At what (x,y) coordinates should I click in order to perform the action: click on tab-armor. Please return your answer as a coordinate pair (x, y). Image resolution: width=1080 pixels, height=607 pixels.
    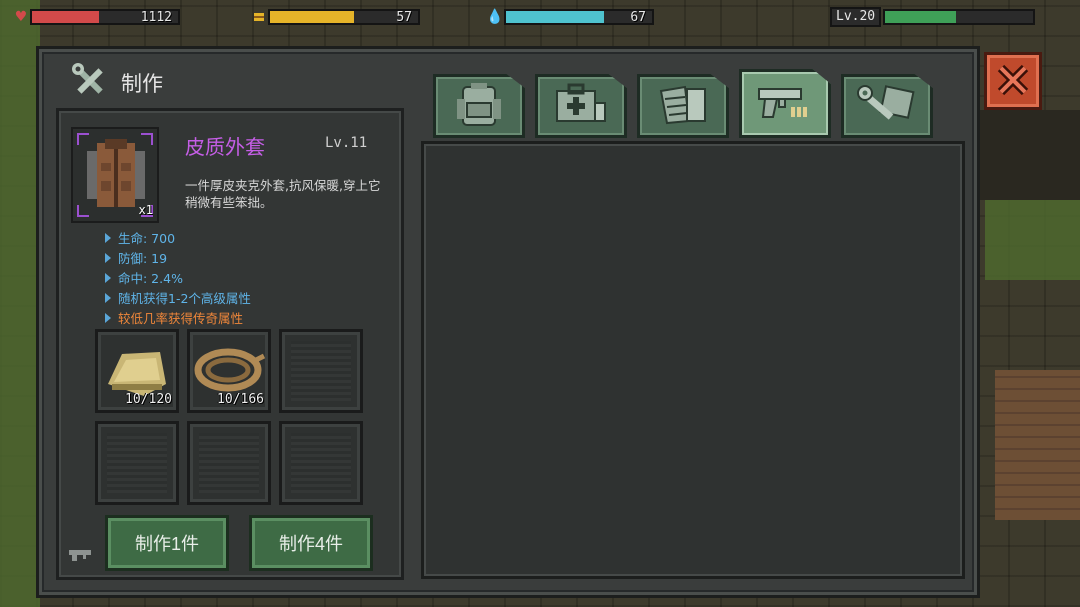
    Looking at the image, I should click on (683, 106).